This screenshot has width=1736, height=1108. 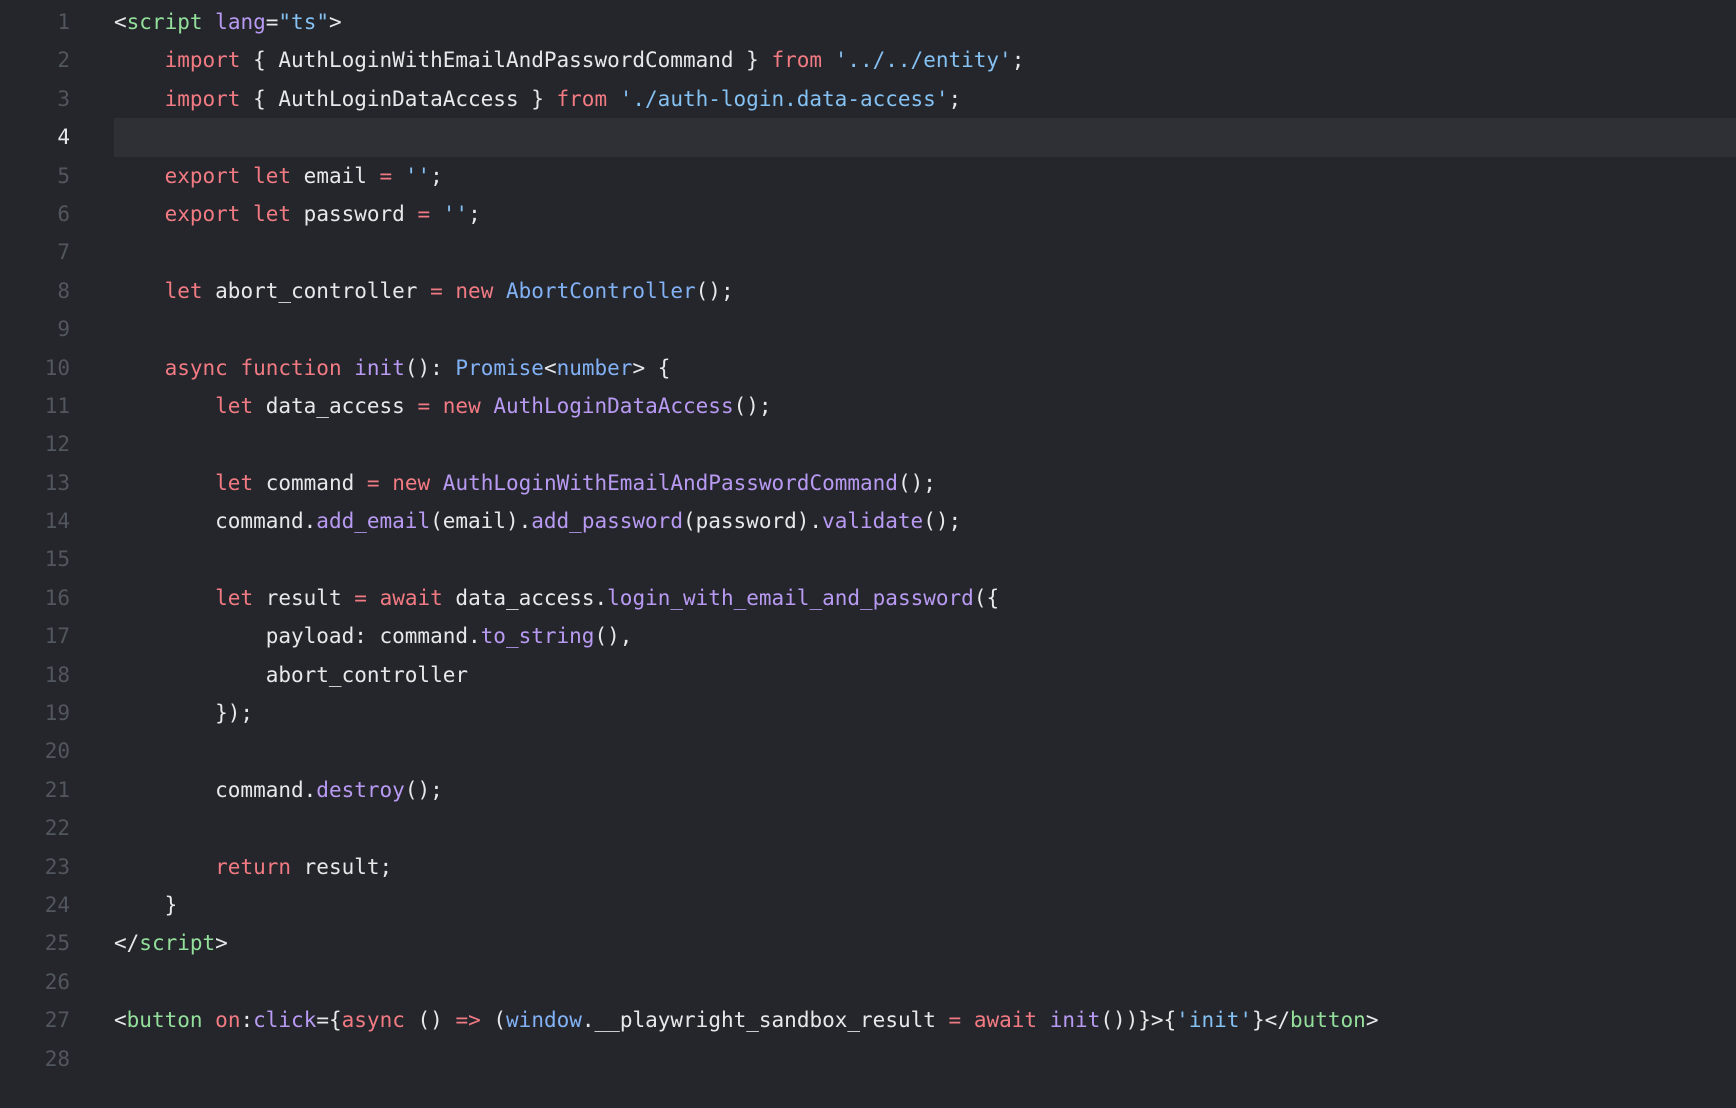 What do you see at coordinates (670, 482) in the screenshot?
I see `code-token: AuthLoginWithEmailAndPasswordCommand` at bounding box center [670, 482].